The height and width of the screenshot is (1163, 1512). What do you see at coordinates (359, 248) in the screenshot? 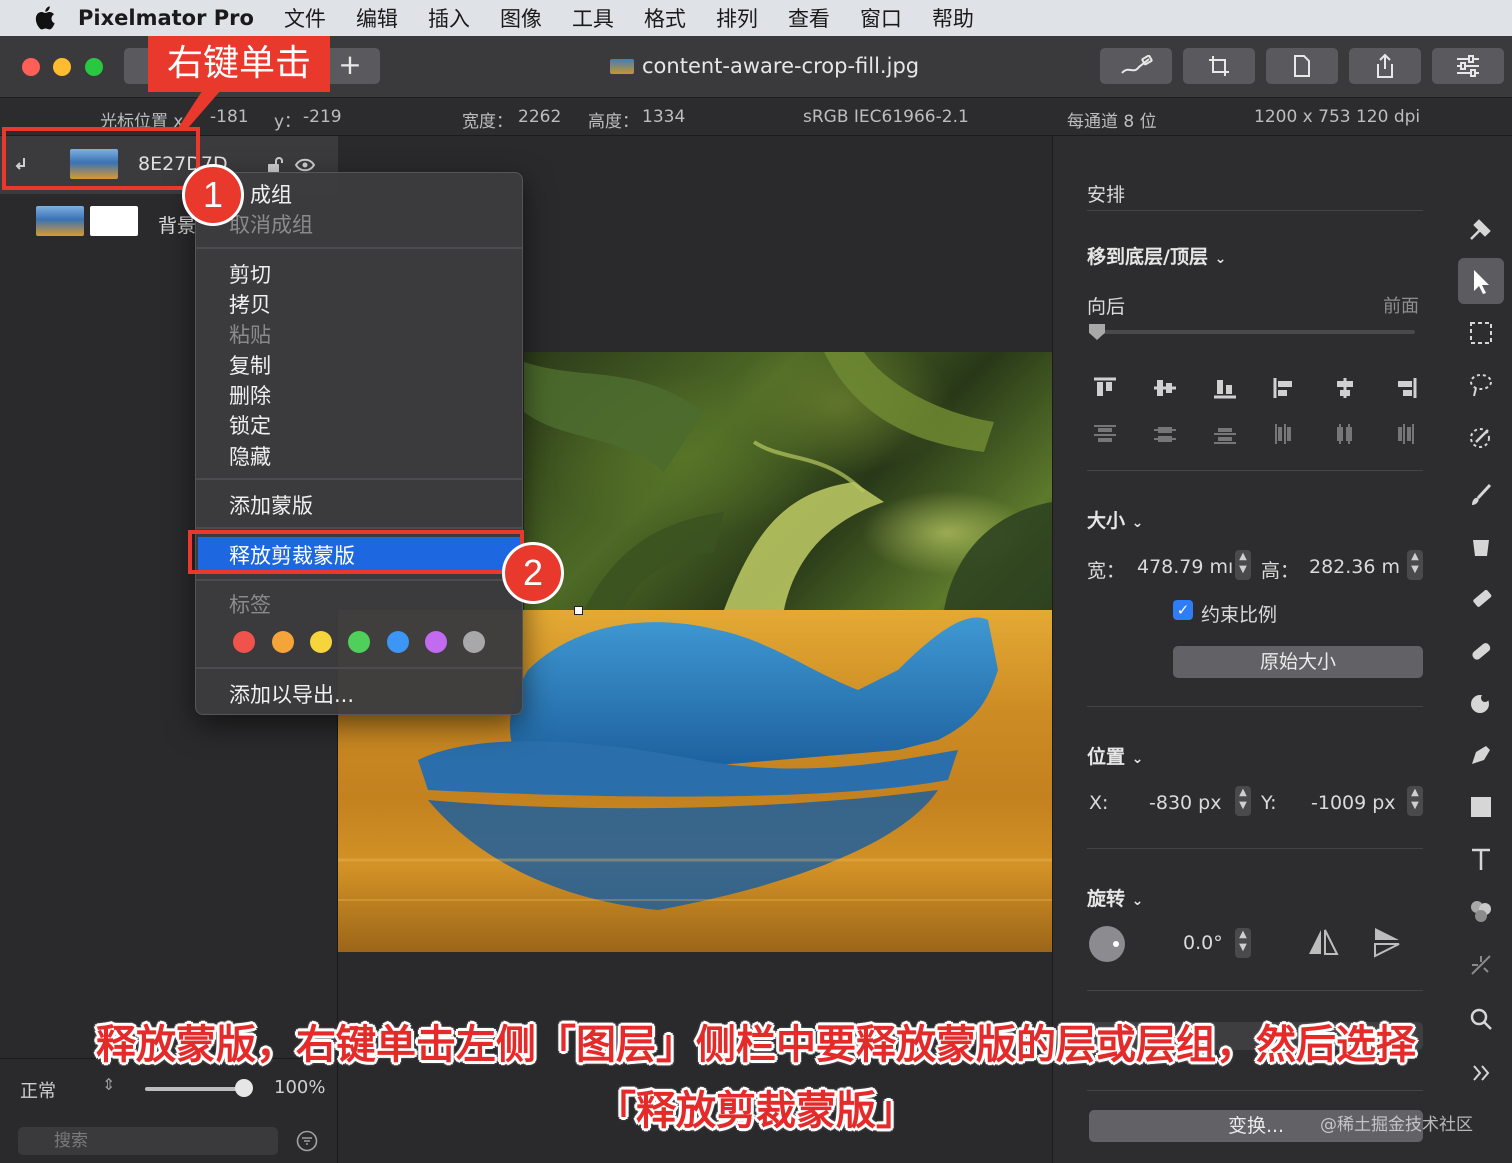
I see `menu-separator` at bounding box center [359, 248].